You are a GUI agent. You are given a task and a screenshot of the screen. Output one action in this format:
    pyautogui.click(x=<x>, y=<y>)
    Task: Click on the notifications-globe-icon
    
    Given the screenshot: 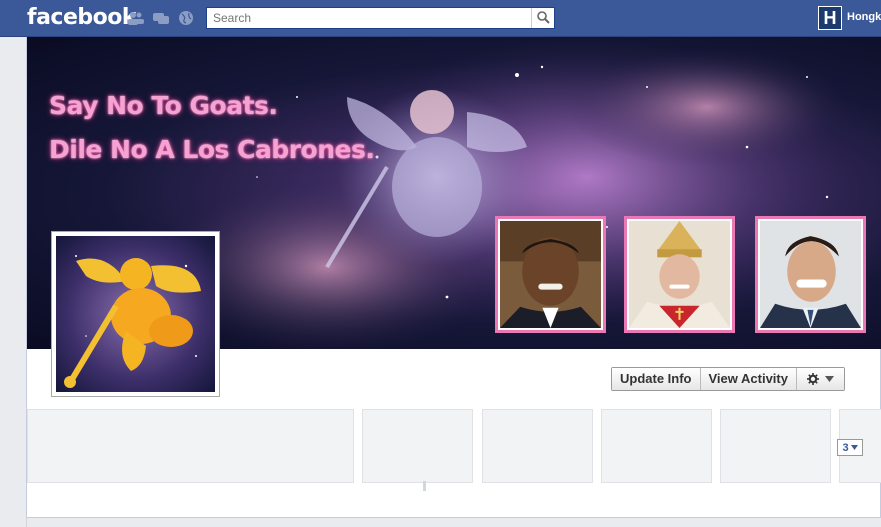 What is the action you would take?
    pyautogui.click(x=186, y=18)
    